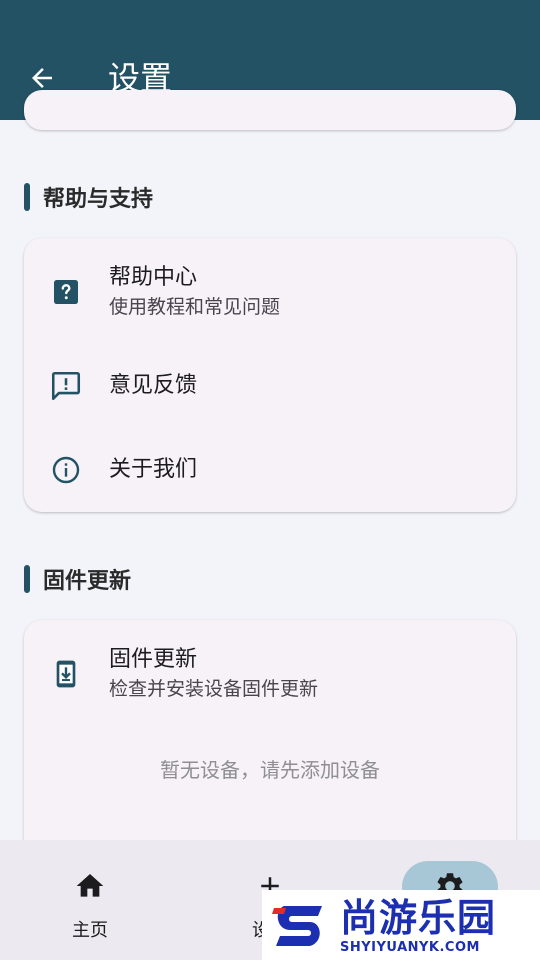 This screenshot has width=540, height=960. Describe the element at coordinates (410, 947) in the screenshot. I see `watermark-url: SHYIYUANYK.COM` at that location.